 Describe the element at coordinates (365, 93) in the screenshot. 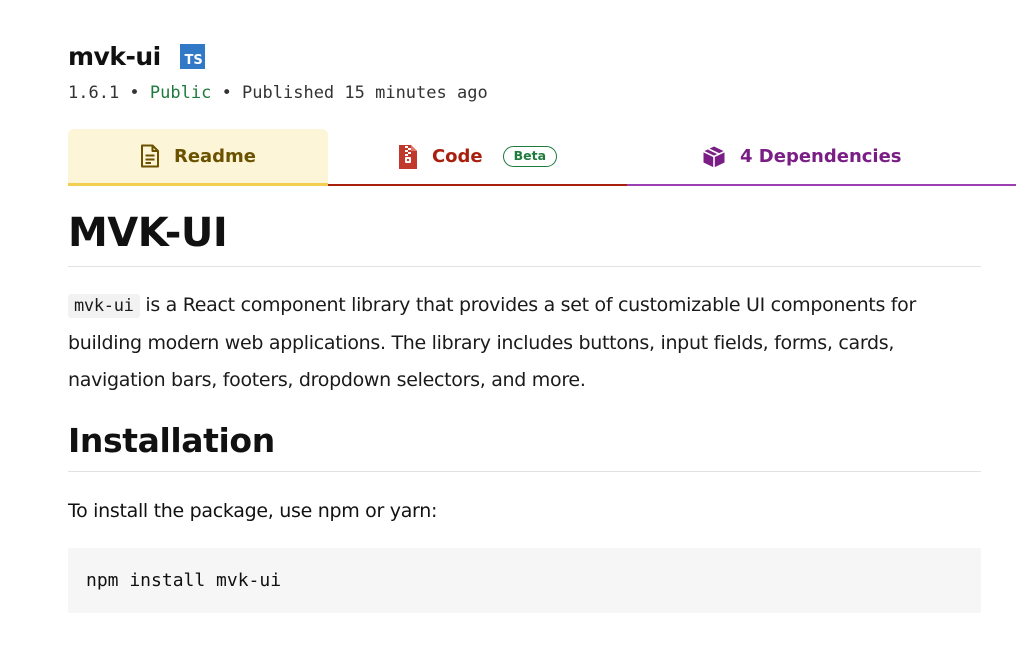

I see `published-time: Published 15 minutes ago` at that location.